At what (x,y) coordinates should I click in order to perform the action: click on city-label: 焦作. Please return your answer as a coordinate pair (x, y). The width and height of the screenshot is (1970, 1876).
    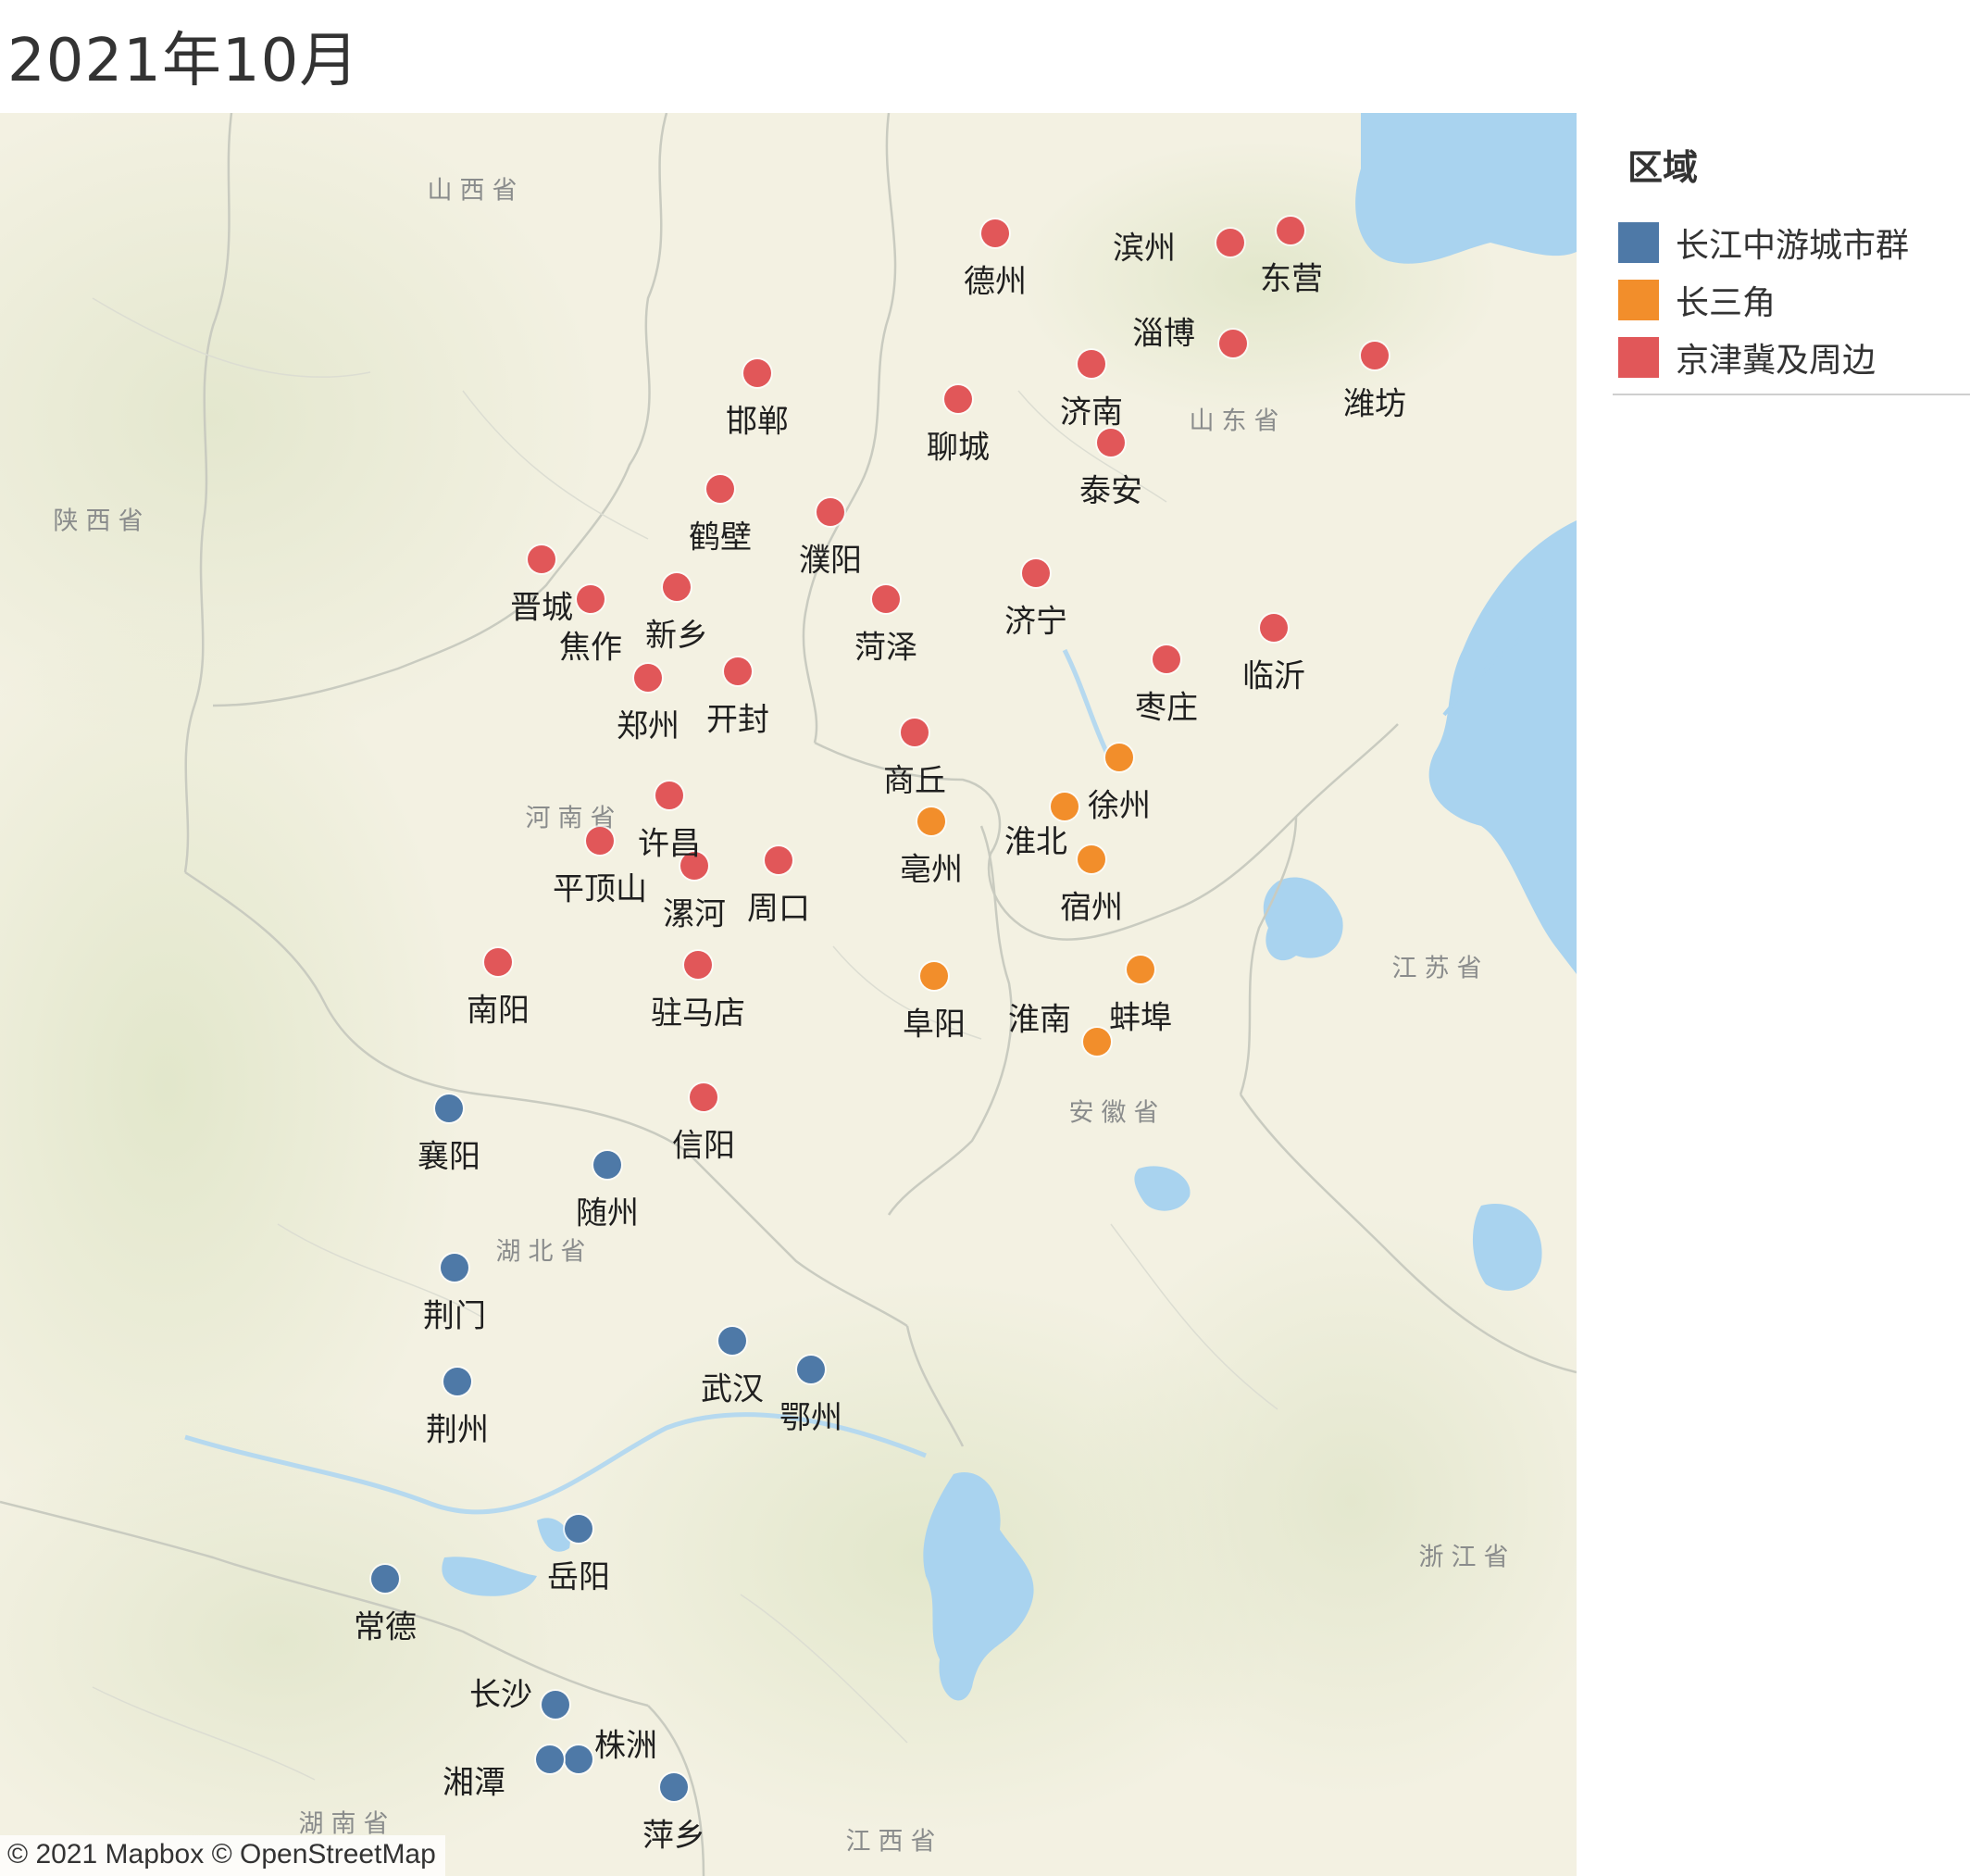
    Looking at the image, I should click on (590, 648).